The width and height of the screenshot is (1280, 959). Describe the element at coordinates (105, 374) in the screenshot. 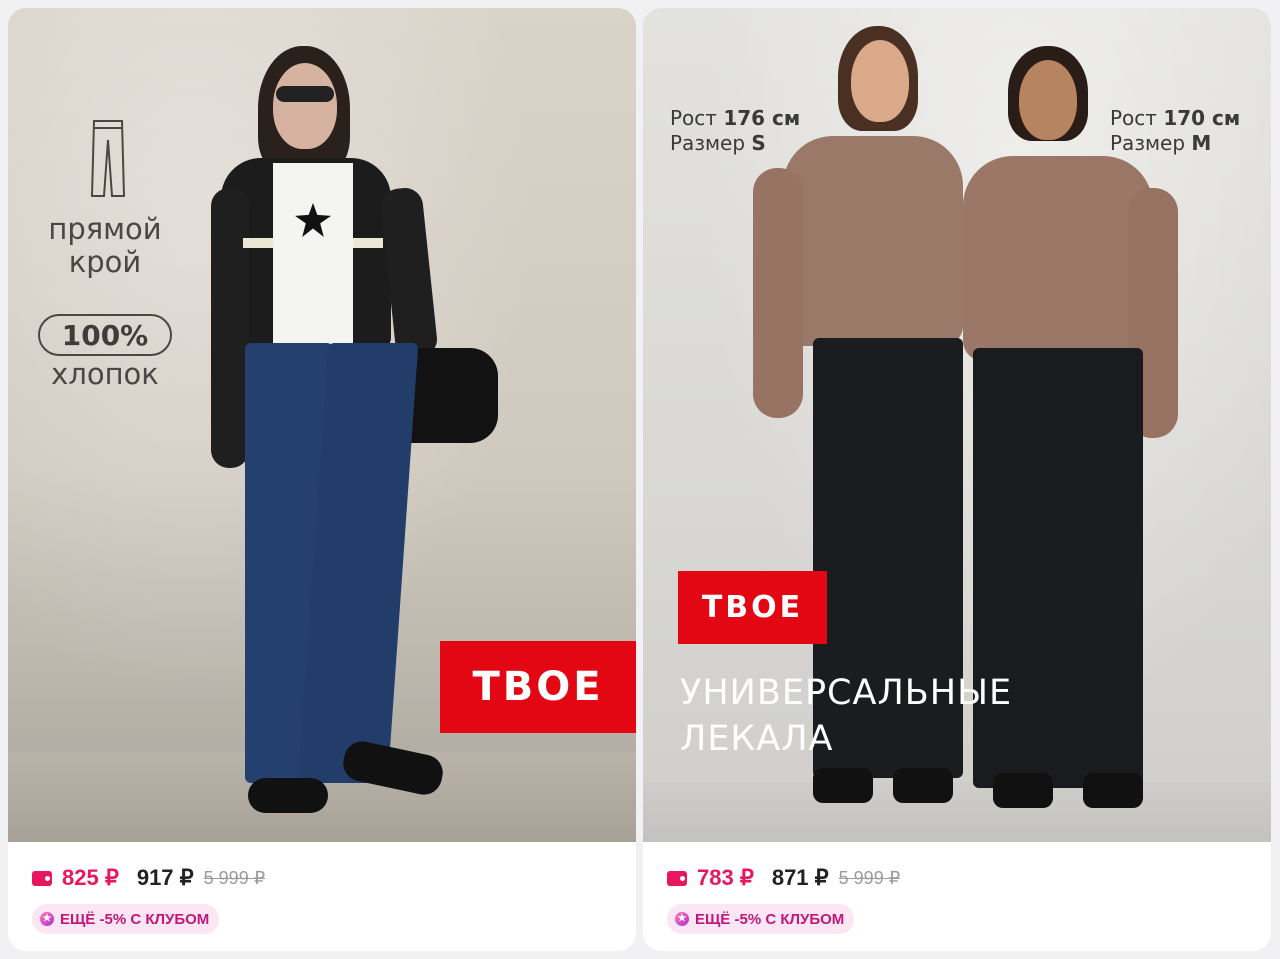

I see `material-label: хлопок` at that location.